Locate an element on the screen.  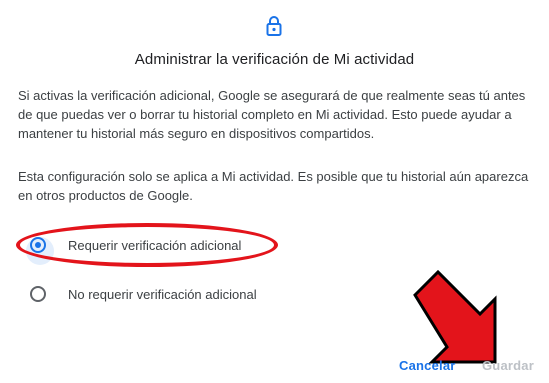
radio-checked-icon is located at coordinates (40, 251).